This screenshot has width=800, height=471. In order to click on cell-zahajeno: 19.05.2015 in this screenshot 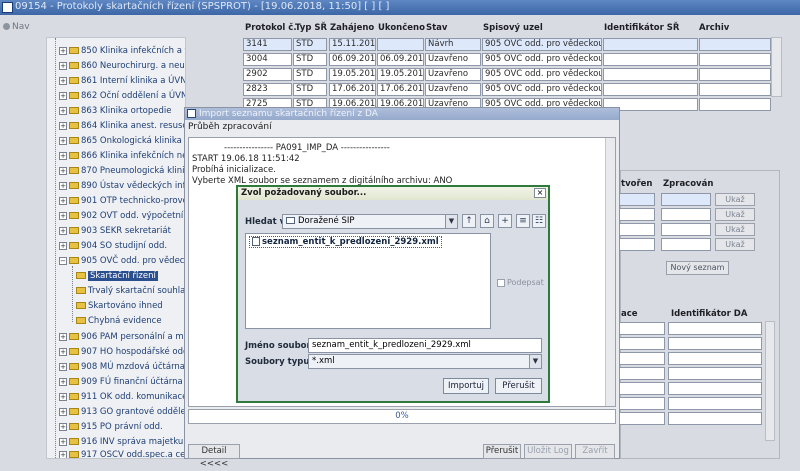, I will do `click(352, 74)`.